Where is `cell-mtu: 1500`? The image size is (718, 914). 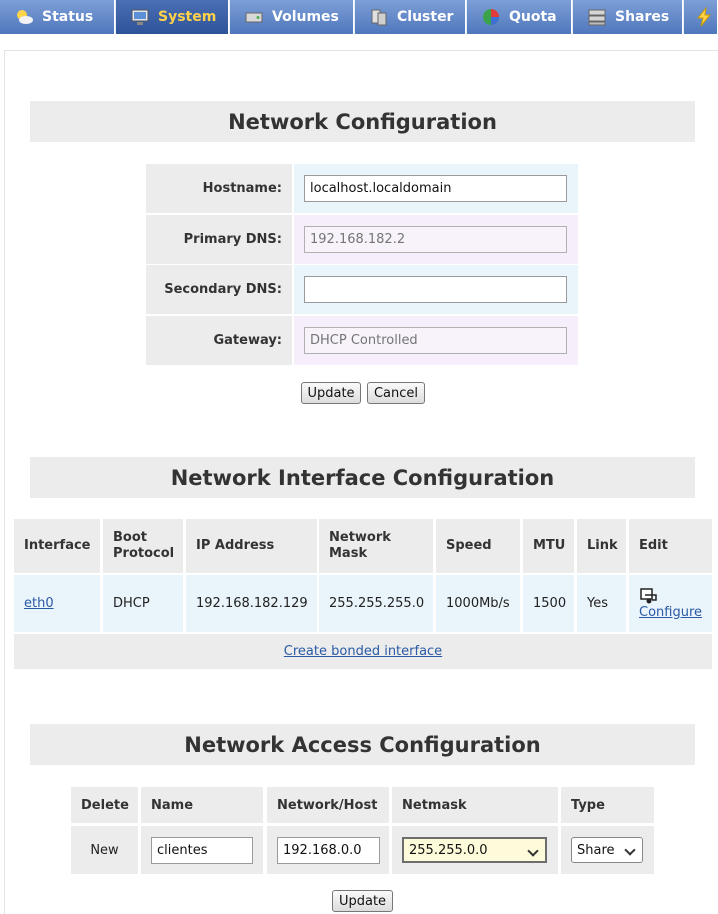
cell-mtu: 1500 is located at coordinates (548, 603).